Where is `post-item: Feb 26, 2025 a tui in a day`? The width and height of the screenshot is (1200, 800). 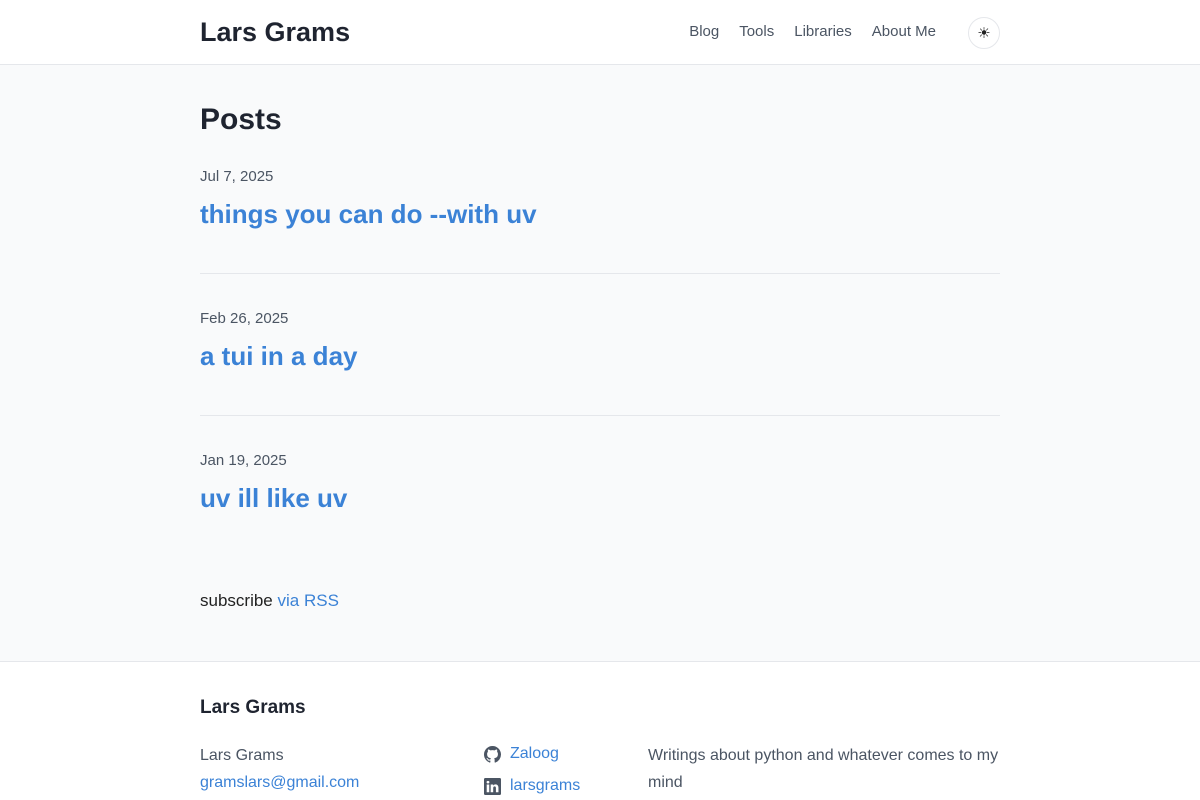
post-item: Feb 26, 2025 a tui in a day is located at coordinates (600, 340).